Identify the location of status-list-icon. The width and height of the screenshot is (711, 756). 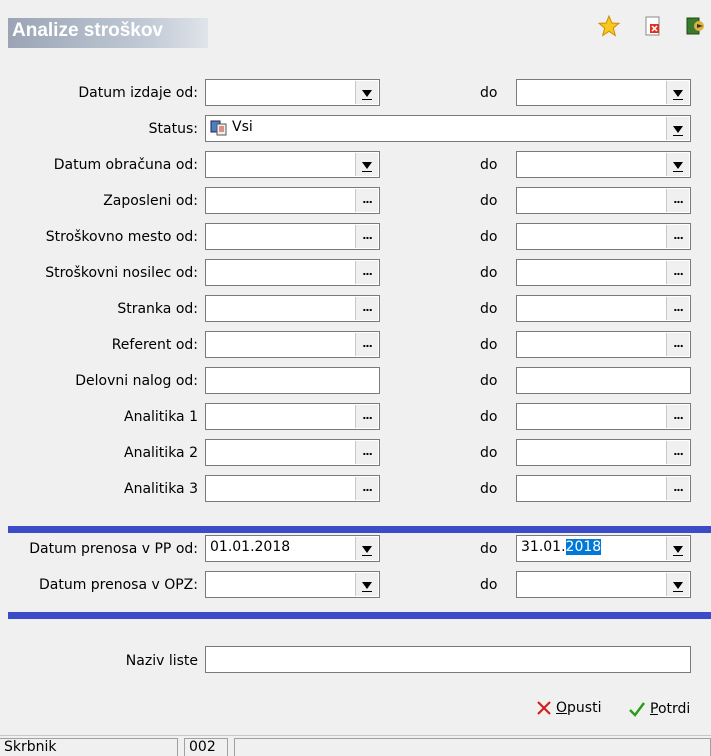
(219, 130).